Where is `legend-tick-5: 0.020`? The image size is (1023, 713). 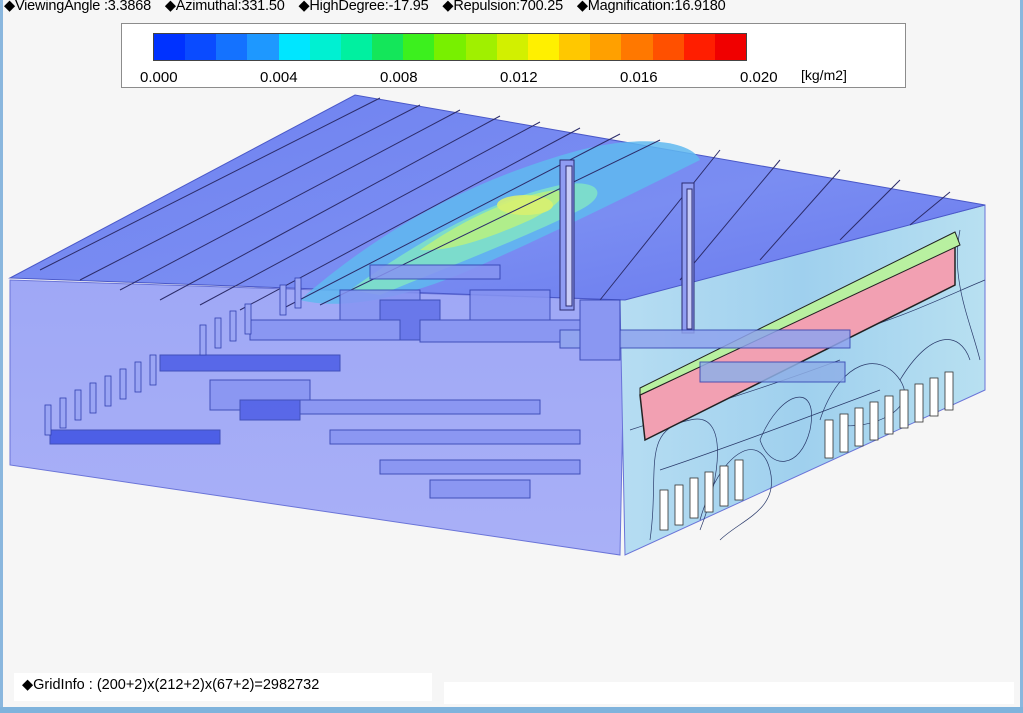
legend-tick-5: 0.020 is located at coordinates (759, 77).